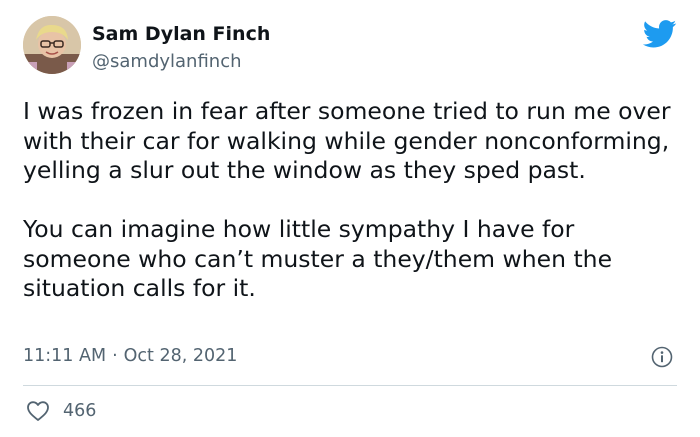  I want to click on heart-icon, so click(38, 411).